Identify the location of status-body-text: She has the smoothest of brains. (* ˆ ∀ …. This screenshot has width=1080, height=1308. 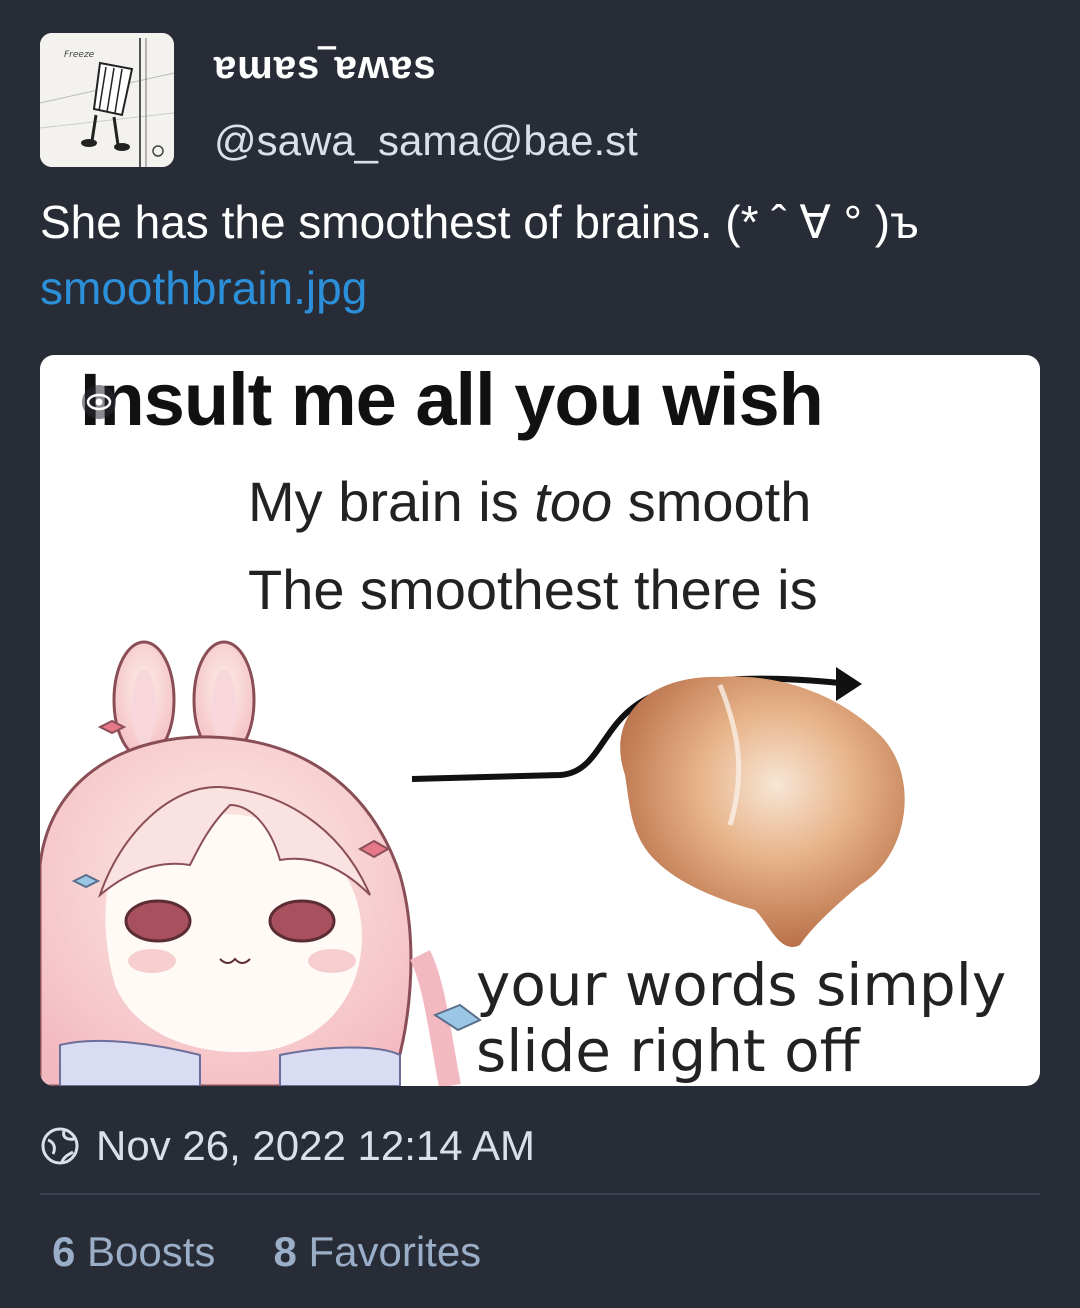
(479, 222).